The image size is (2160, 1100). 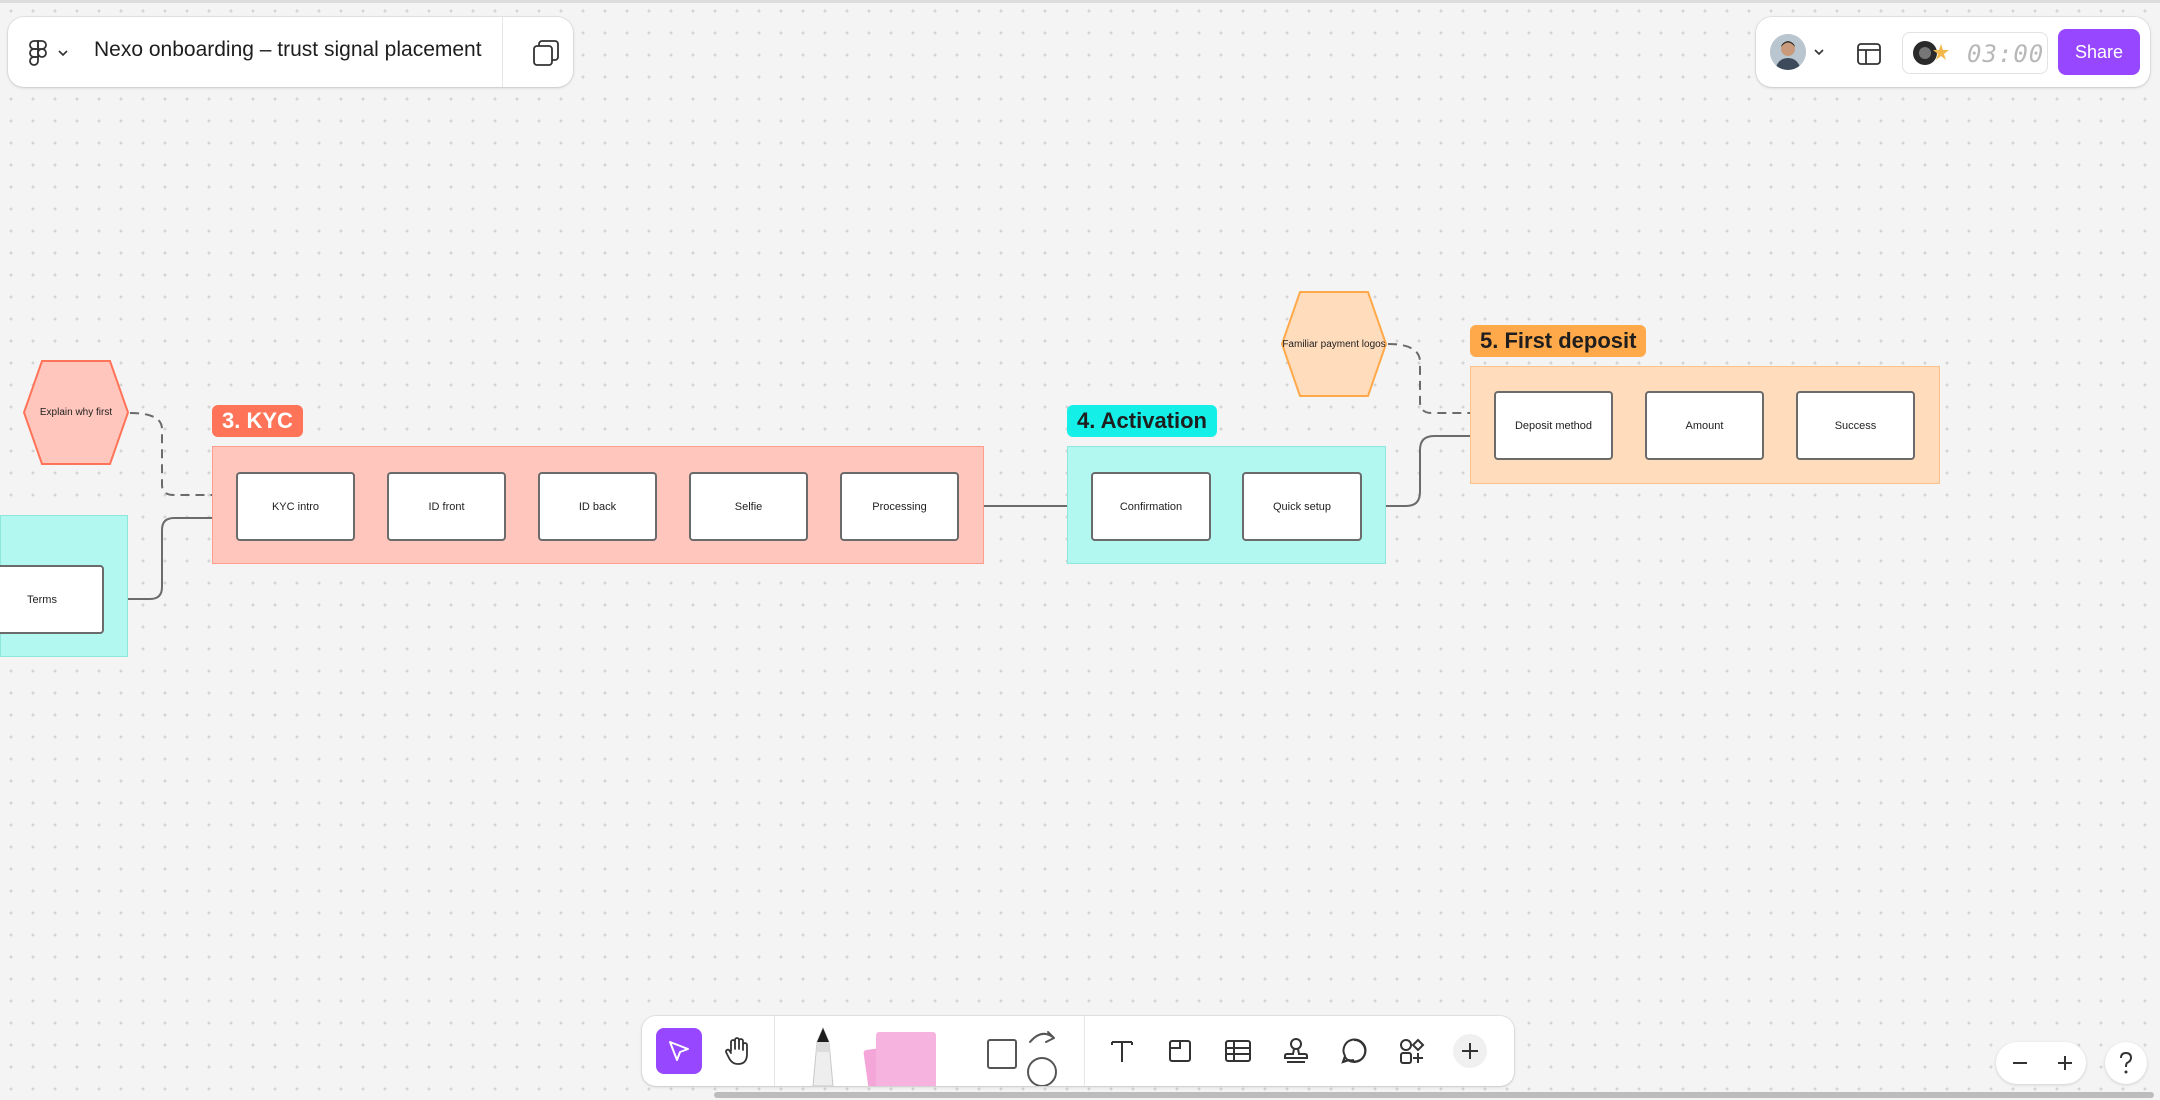 What do you see at coordinates (2099, 52) in the screenshot?
I see `share-button: Share` at bounding box center [2099, 52].